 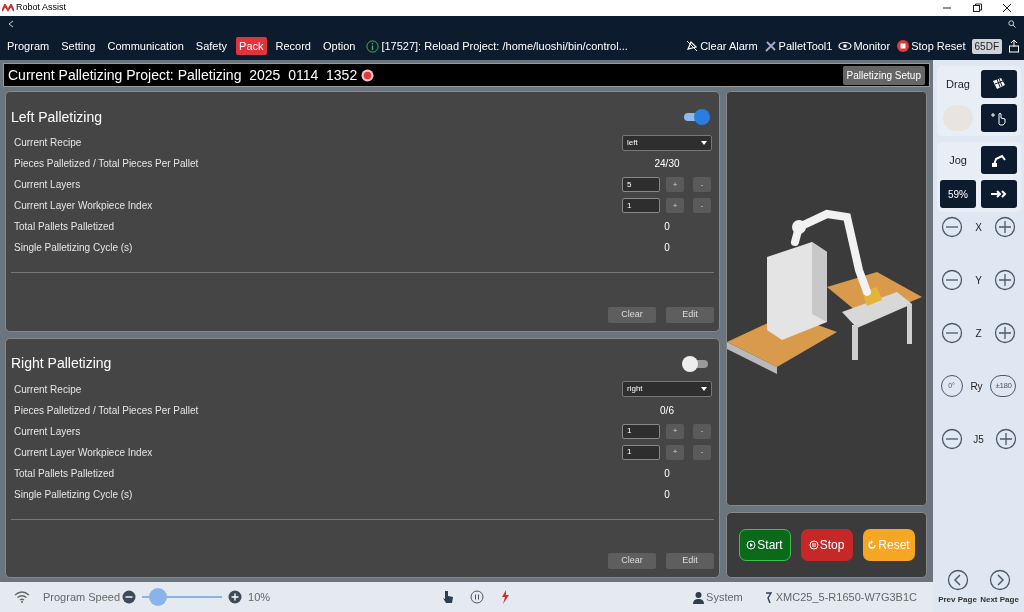 I want to click on stop-button: Stop, so click(x=826, y=545).